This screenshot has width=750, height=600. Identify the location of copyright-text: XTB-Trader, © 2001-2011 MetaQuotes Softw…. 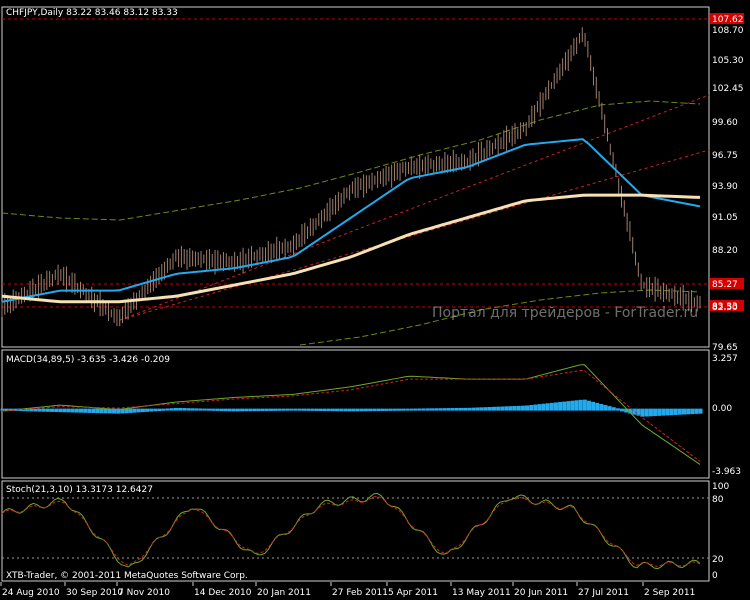
(127, 576).